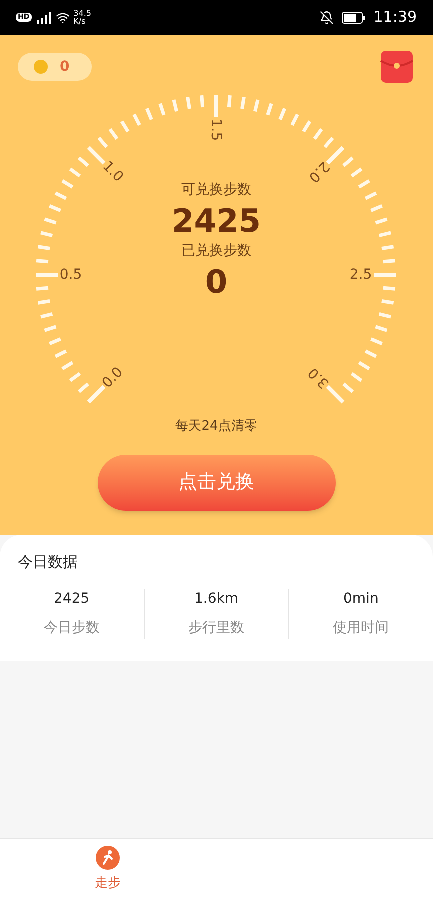  Describe the element at coordinates (319, 173) in the screenshot. I see `dial-label: 2.0` at that location.